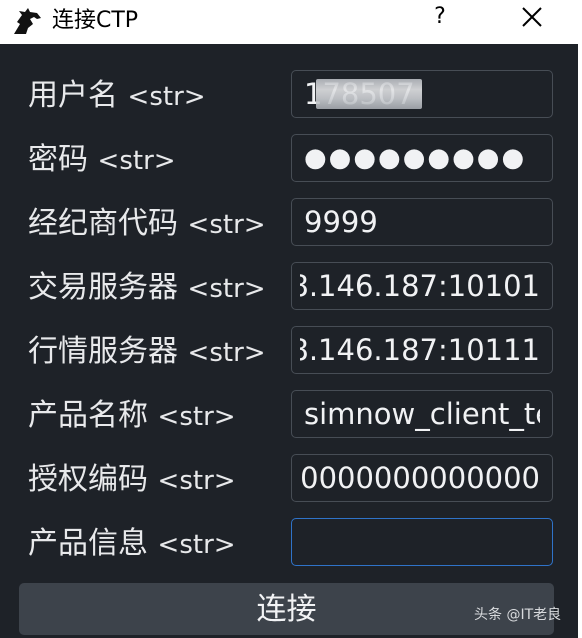 This screenshot has width=582, height=638. What do you see at coordinates (132, 479) in the screenshot?
I see `auth-code-label: 授权编码 <str>` at bounding box center [132, 479].